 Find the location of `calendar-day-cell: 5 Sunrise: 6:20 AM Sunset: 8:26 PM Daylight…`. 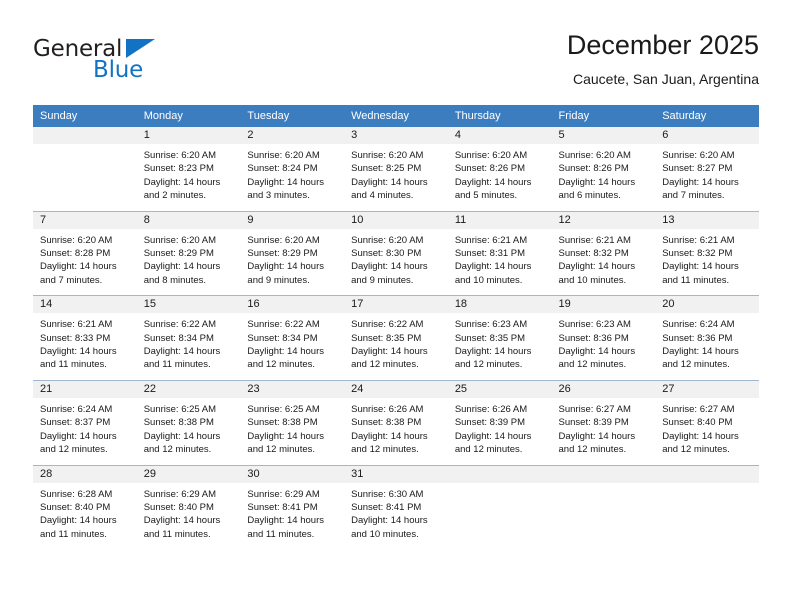

calendar-day-cell: 5 Sunrise: 6:20 AM Sunset: 8:26 PM Daylight… is located at coordinates (603, 169).